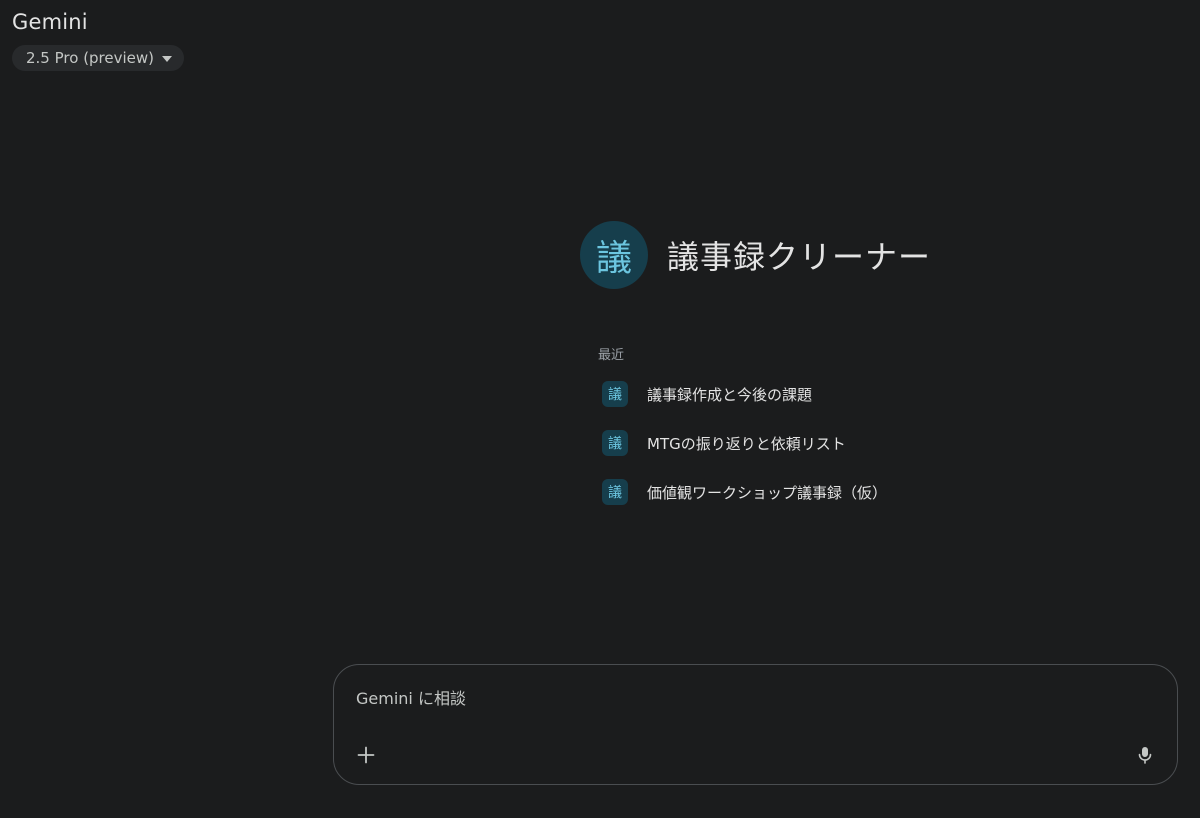 This screenshot has height=818, width=1200. I want to click on recent-item-label: 議事録作成と今後の課題, so click(730, 394).